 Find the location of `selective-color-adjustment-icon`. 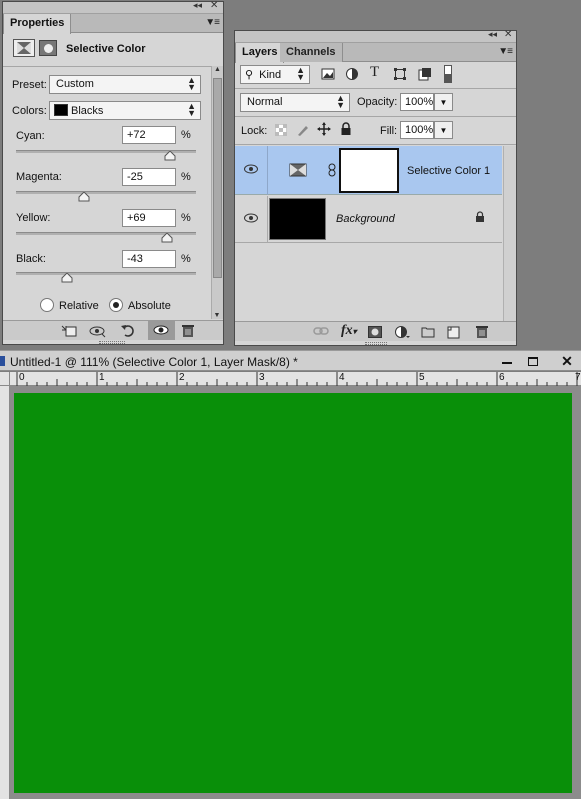

selective-color-adjustment-icon is located at coordinates (298, 171).